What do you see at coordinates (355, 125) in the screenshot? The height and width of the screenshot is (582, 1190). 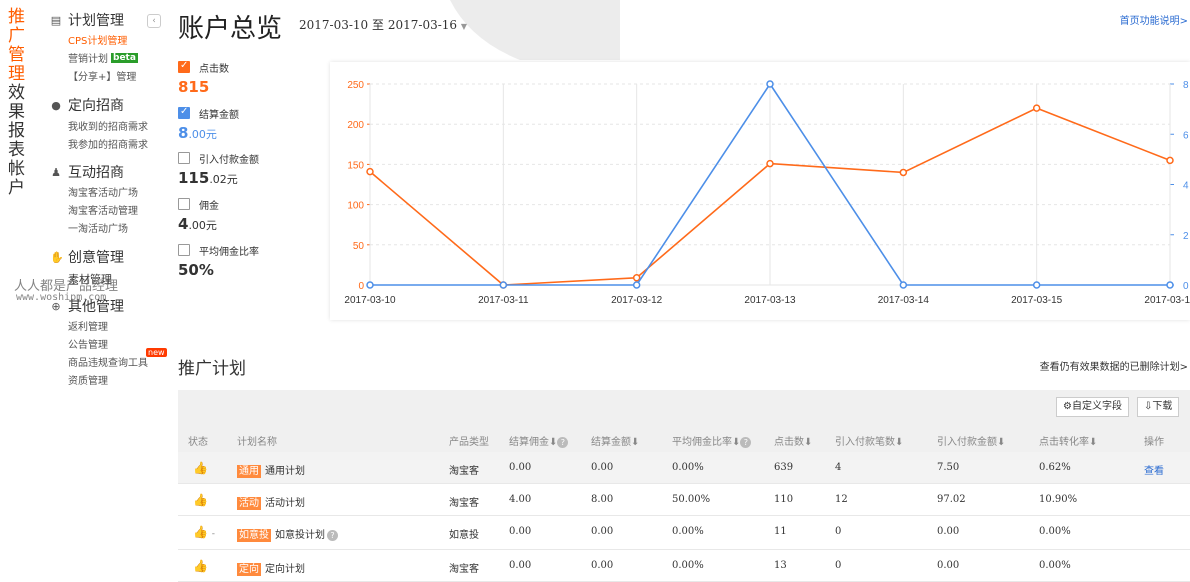 I see `y-left-tick-label: 200` at bounding box center [355, 125].